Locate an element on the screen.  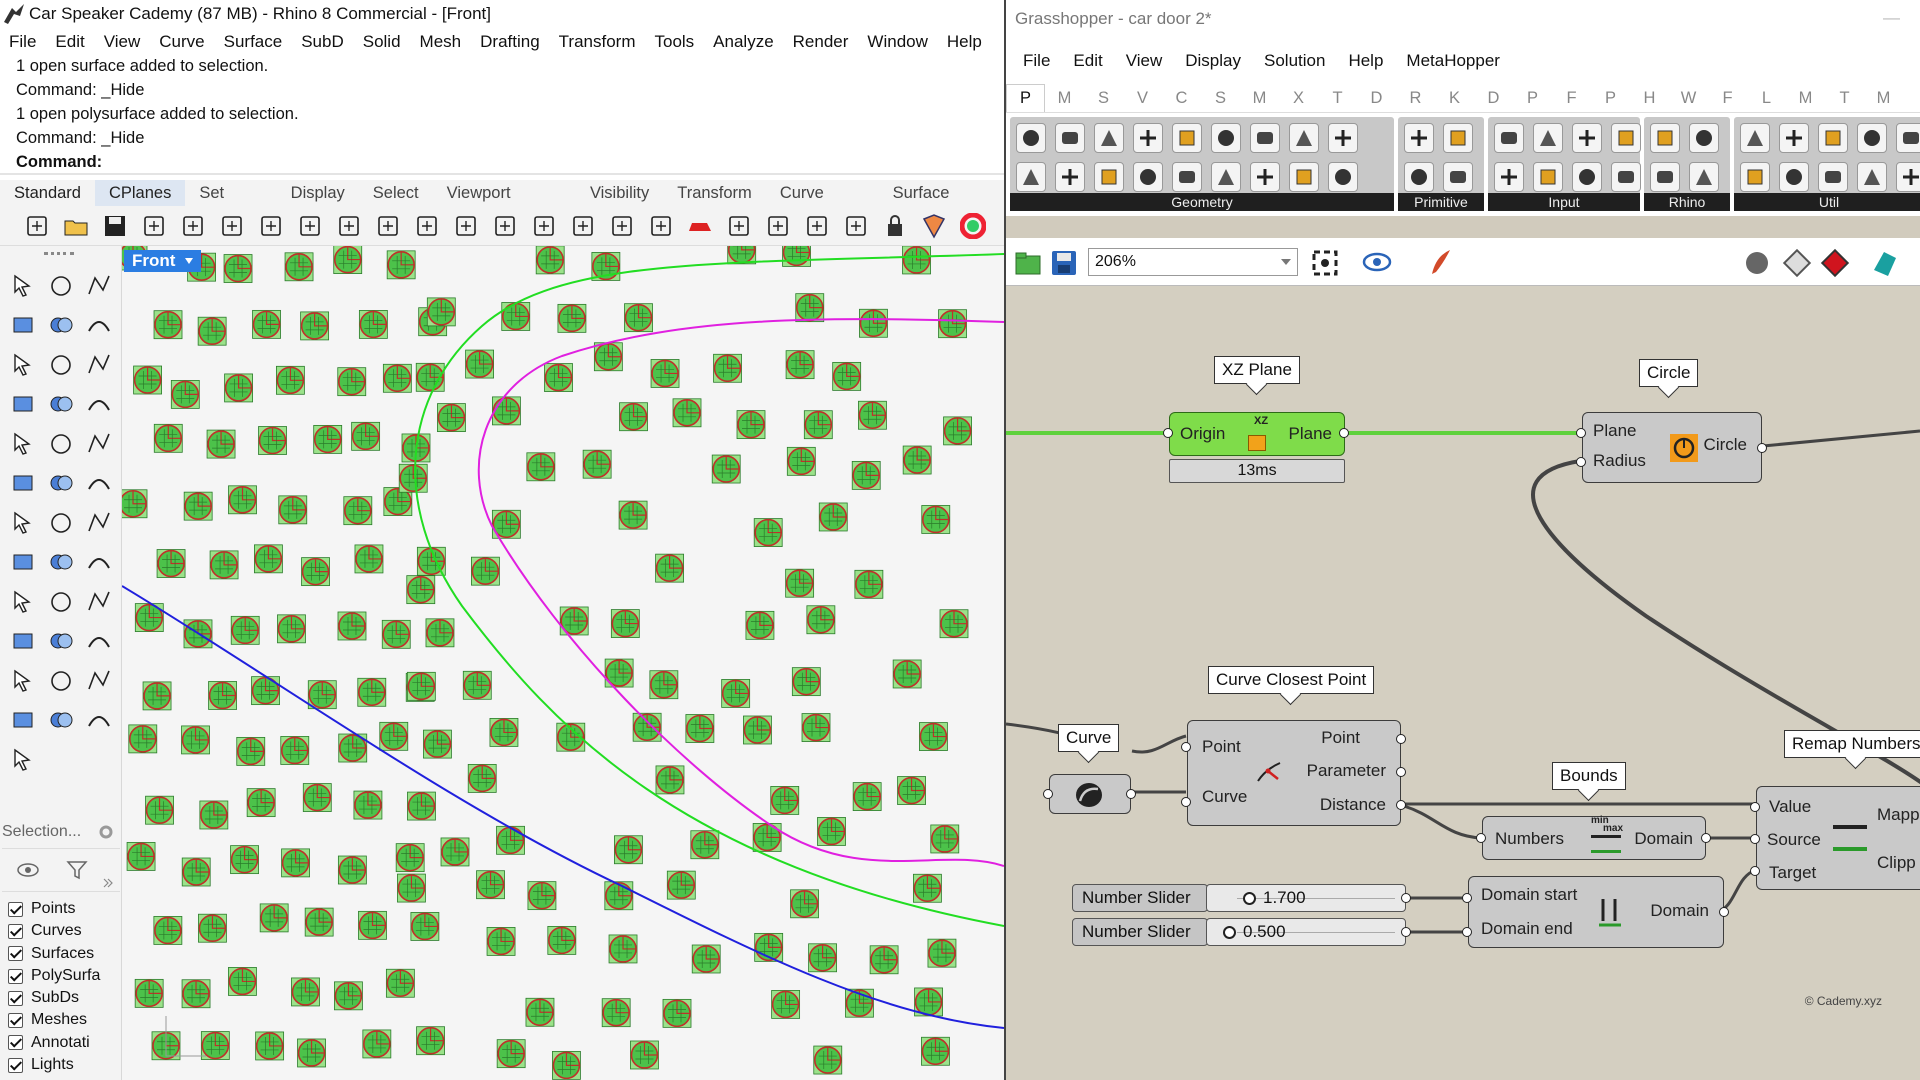
circle-icon is located at coordinates (61, 326).